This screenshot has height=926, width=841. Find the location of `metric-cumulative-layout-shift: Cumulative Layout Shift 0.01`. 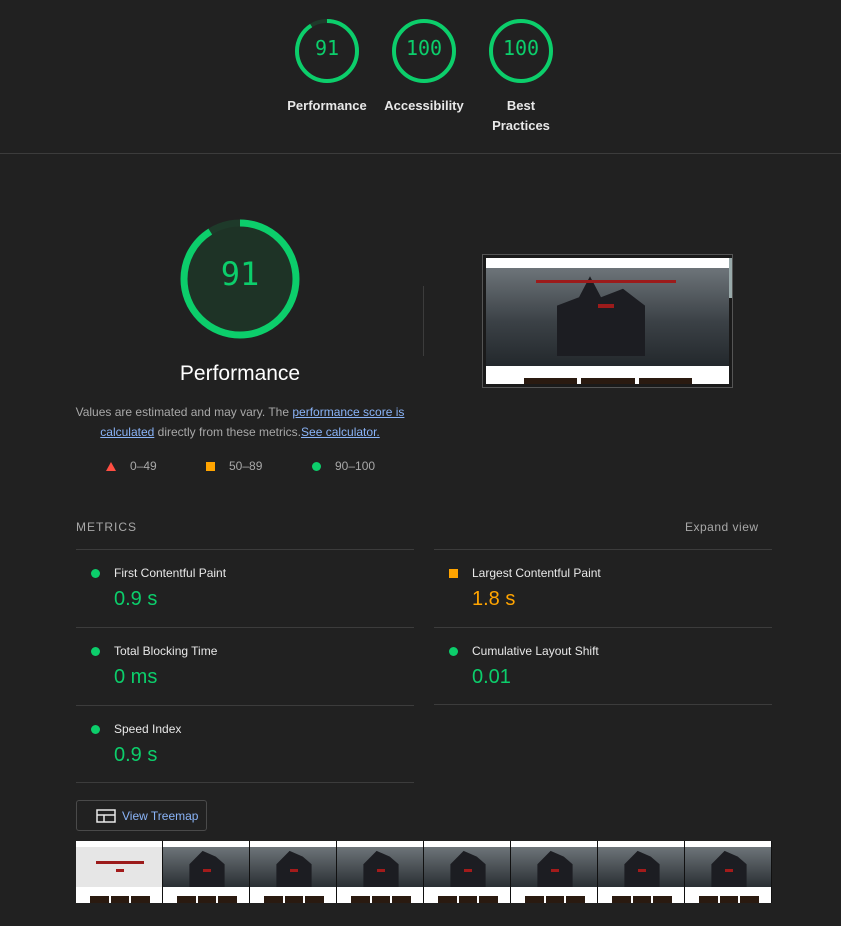

metric-cumulative-layout-shift: Cumulative Layout Shift 0.01 is located at coordinates (603, 666).